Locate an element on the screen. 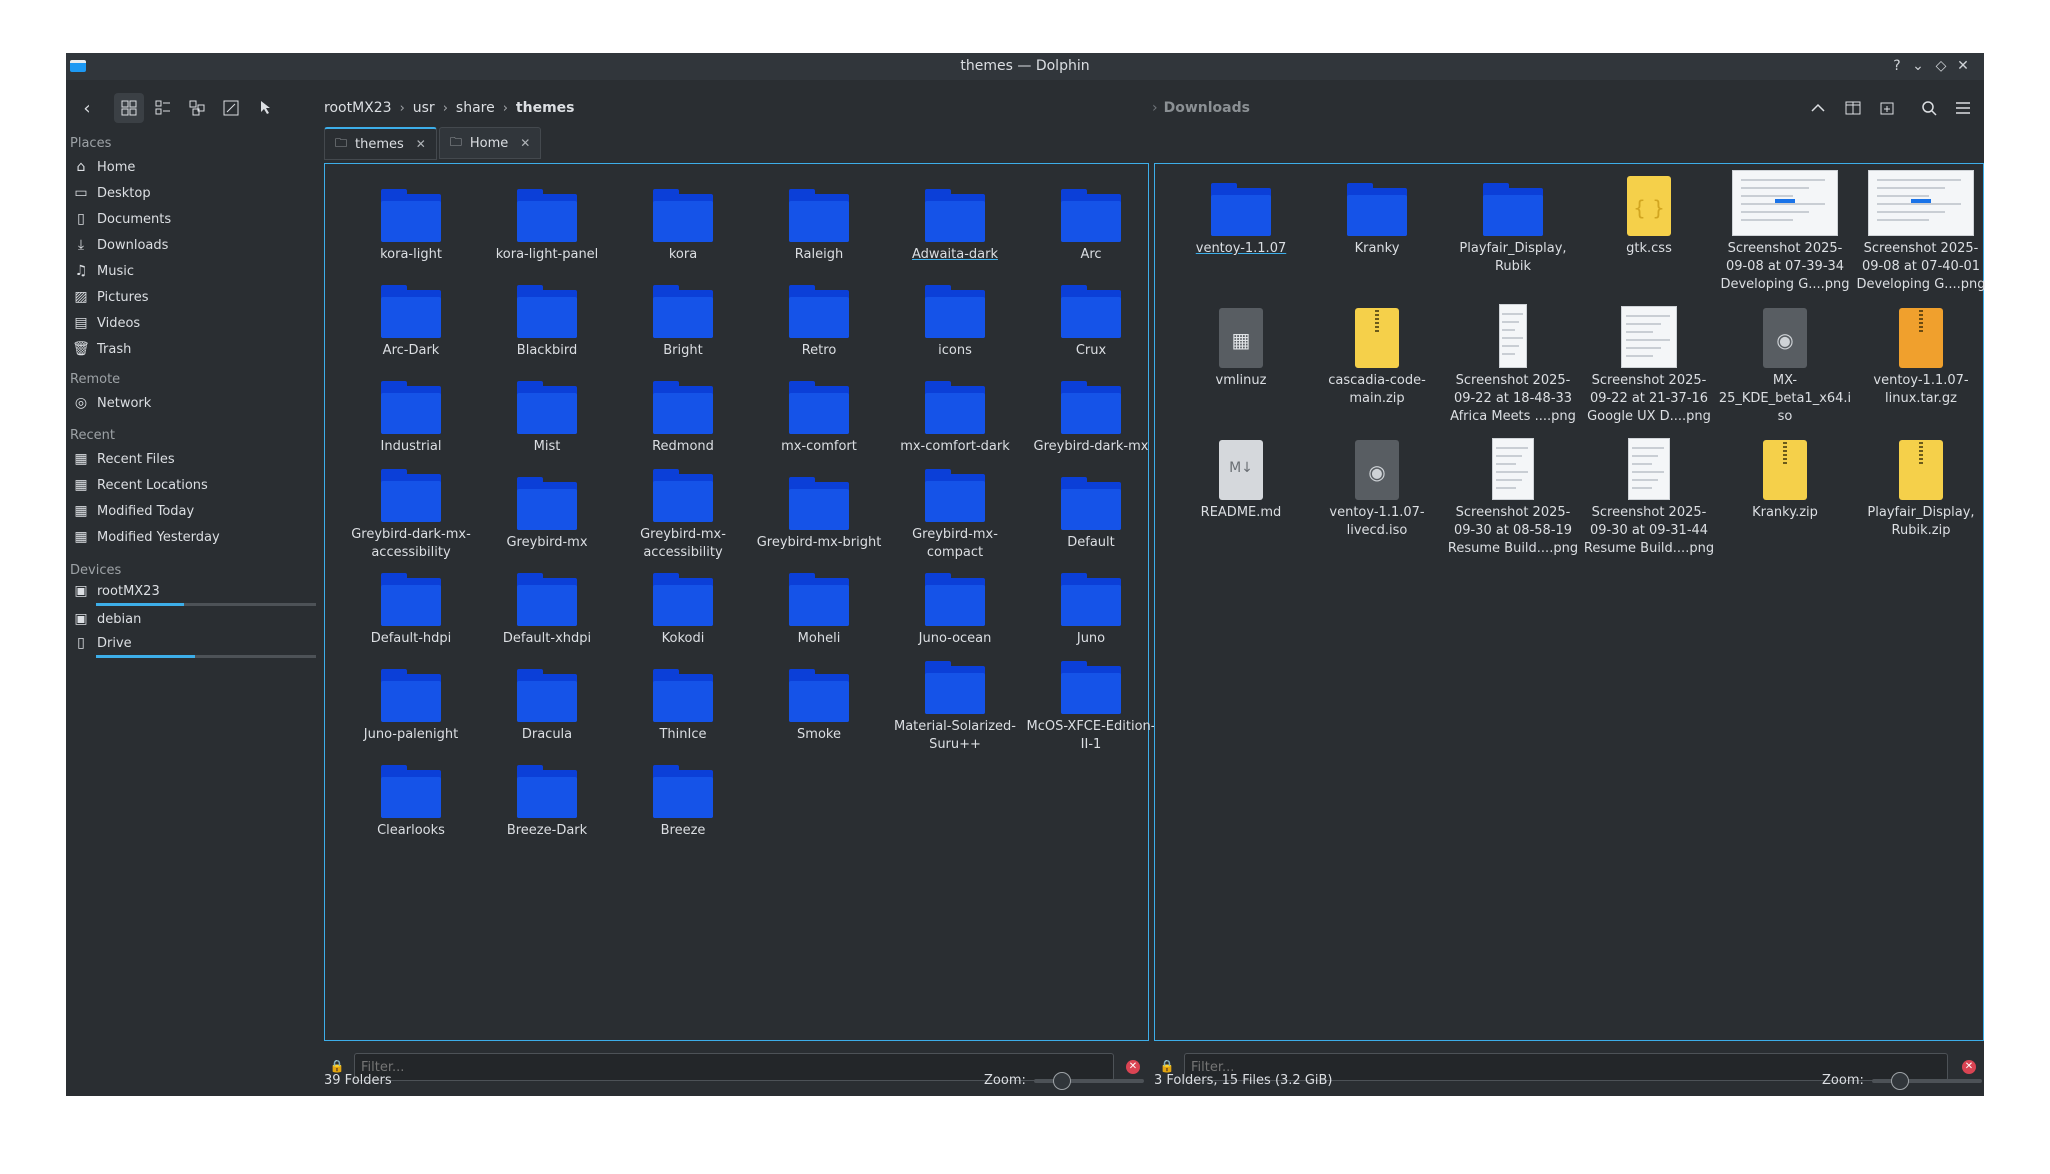 Image resolution: width=2050 pixels, height=1174 pixels. search-icon is located at coordinates (1929, 108).